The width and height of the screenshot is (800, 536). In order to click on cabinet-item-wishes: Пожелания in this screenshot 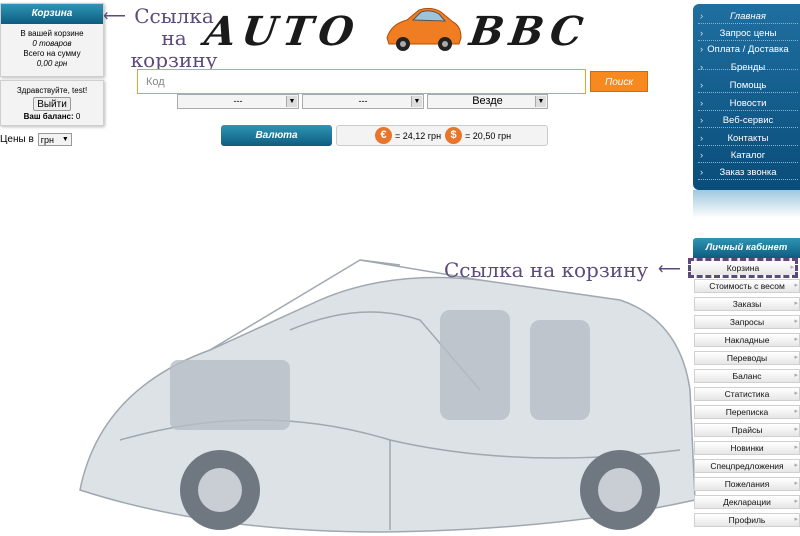, I will do `click(747, 484)`.